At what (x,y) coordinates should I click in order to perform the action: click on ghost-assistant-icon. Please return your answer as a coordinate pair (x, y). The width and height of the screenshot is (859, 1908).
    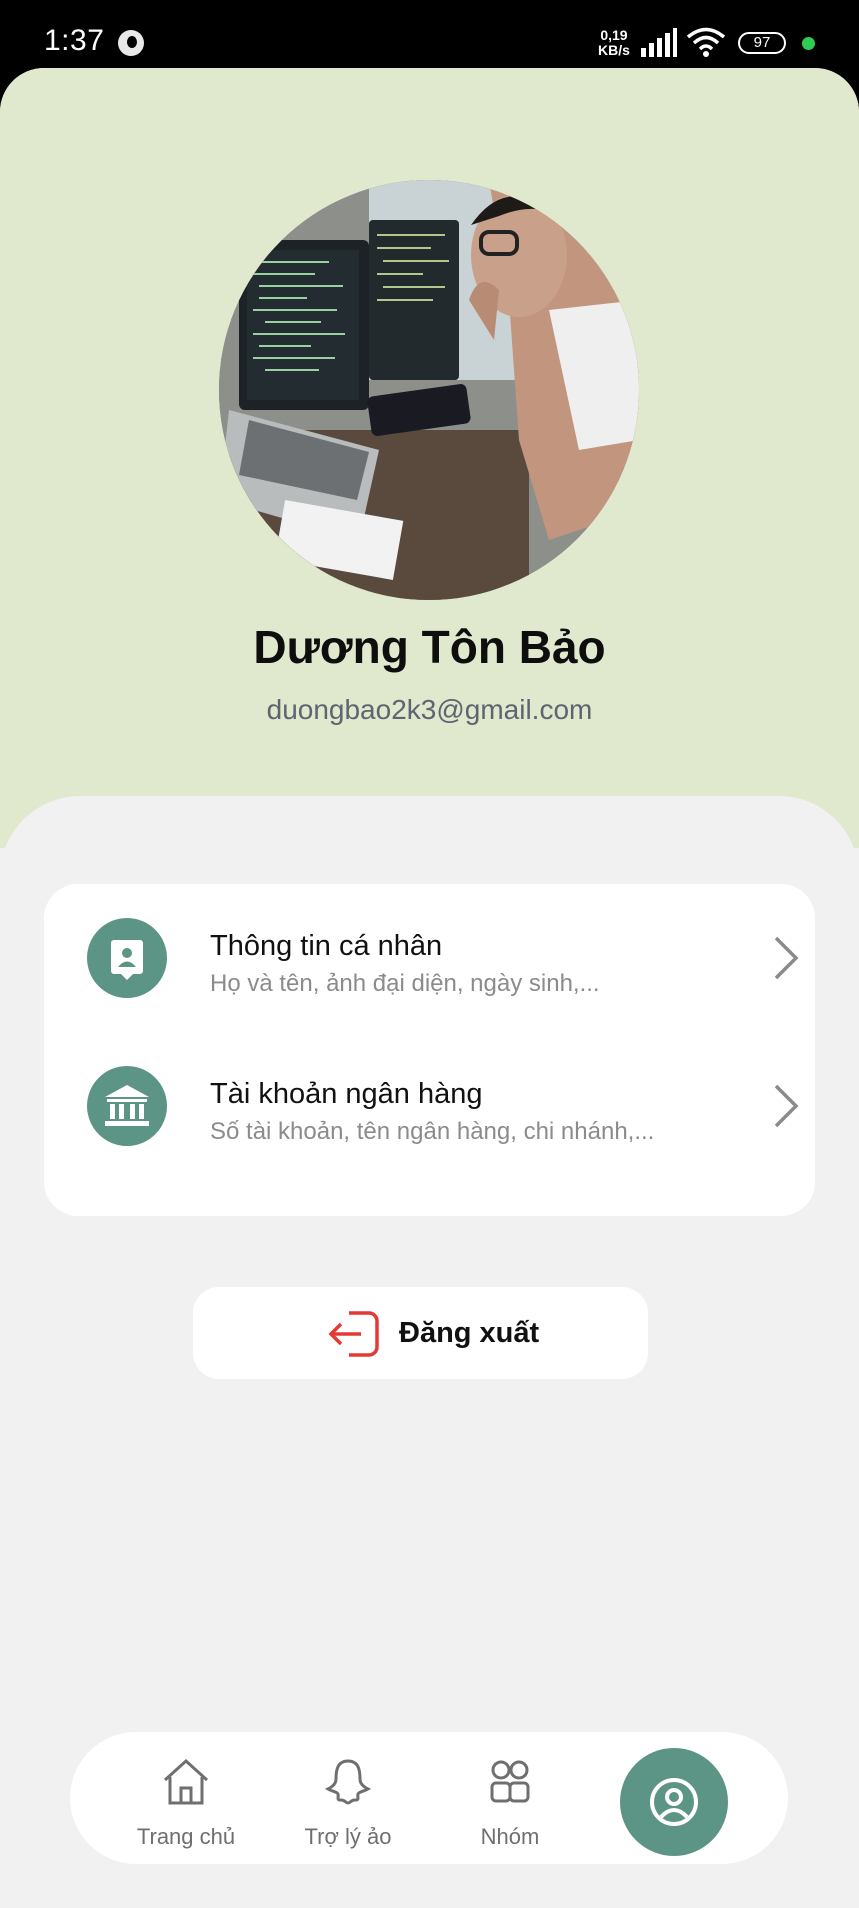
    Looking at the image, I should click on (348, 1782).